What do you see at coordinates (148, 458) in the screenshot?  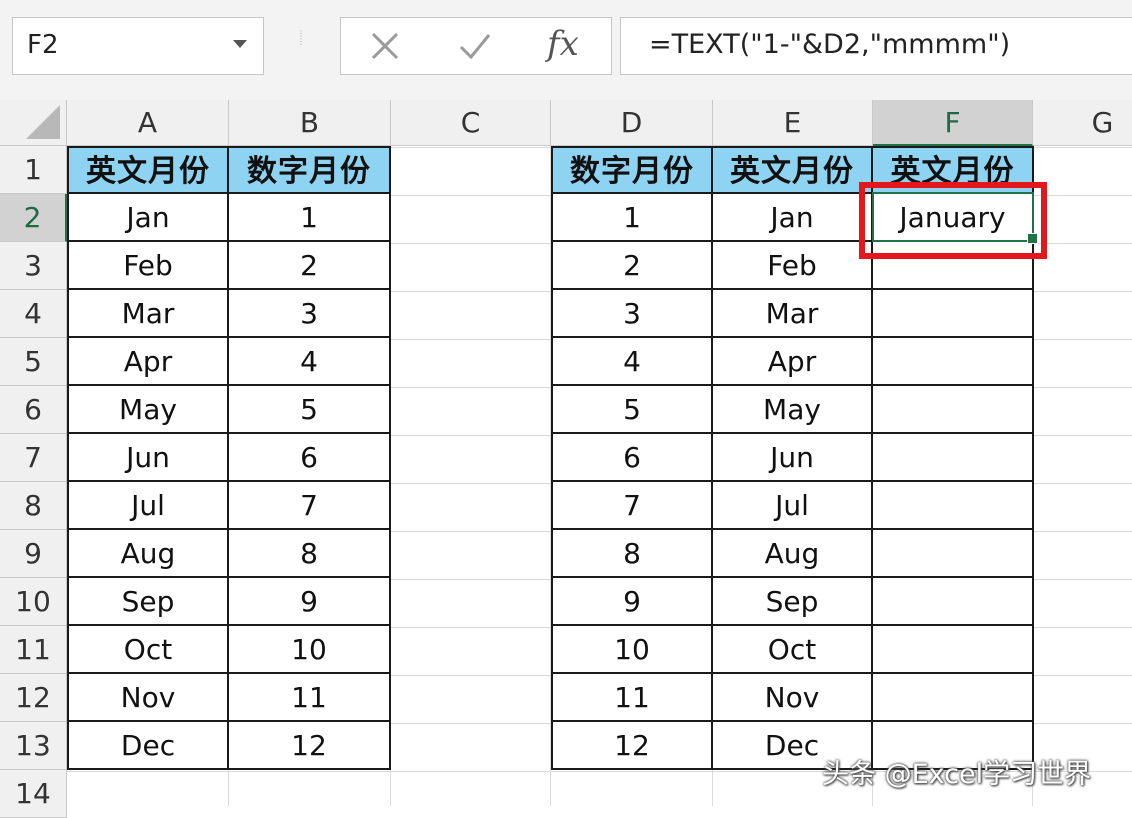 I see `cell-a7: Jun` at bounding box center [148, 458].